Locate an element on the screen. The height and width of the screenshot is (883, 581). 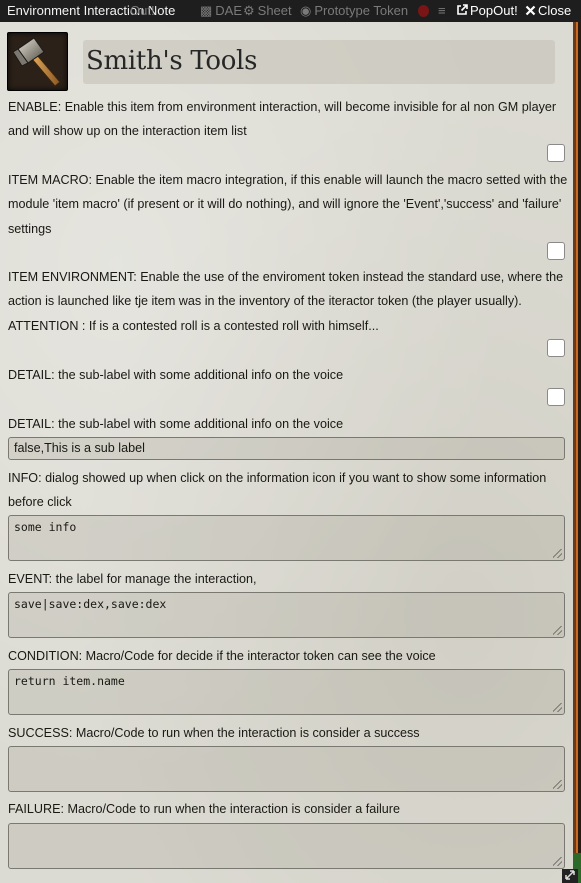
background-tab-sheet: ⚙ Sheet is located at coordinates (267, 11).